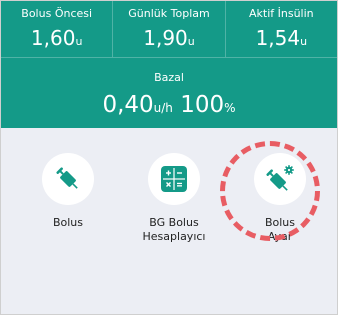 This screenshot has height=315, width=338. I want to click on bg-bolus-calculator-button: BG Bolus Hesaplayıcı, so click(174, 198).